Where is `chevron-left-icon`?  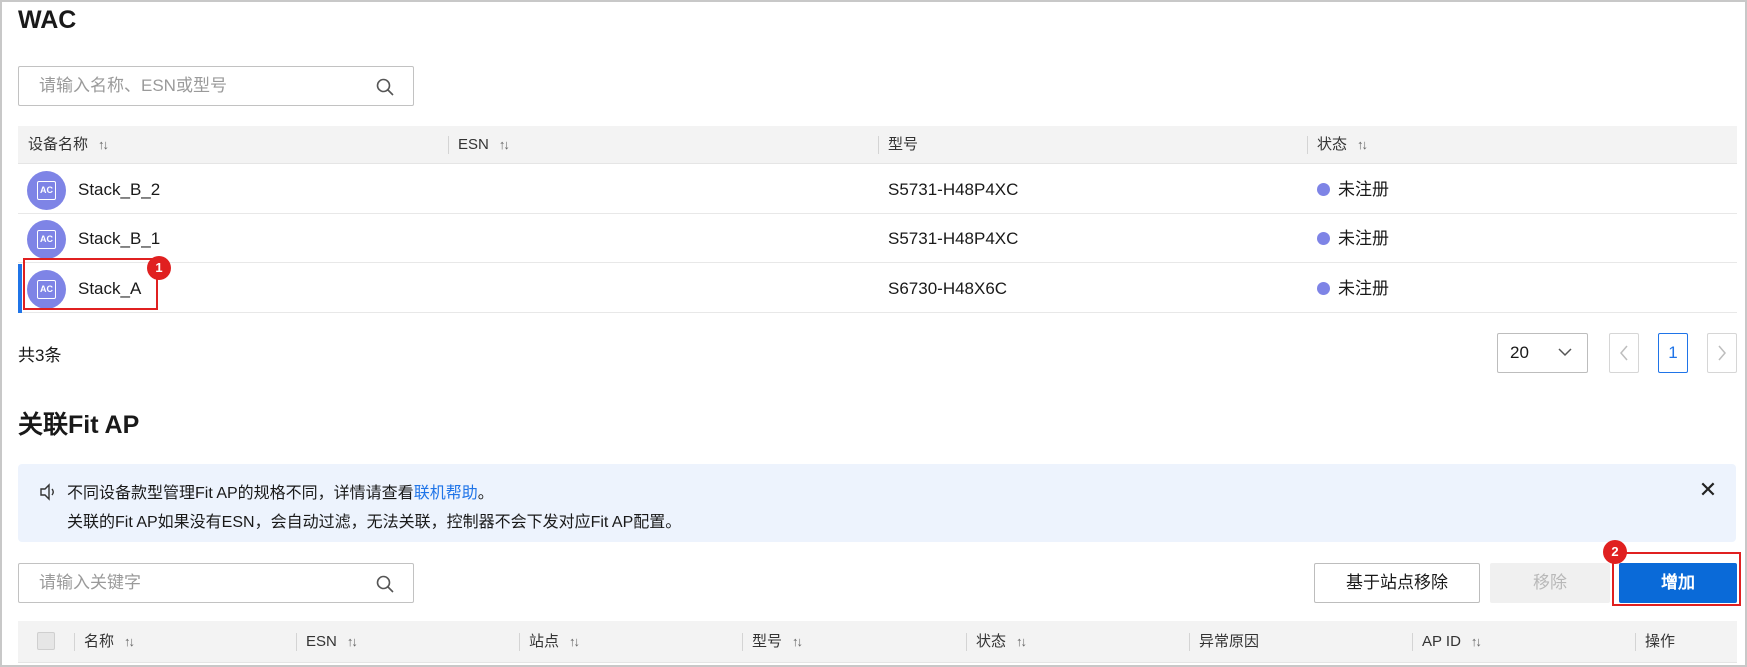
chevron-left-icon is located at coordinates (1624, 353).